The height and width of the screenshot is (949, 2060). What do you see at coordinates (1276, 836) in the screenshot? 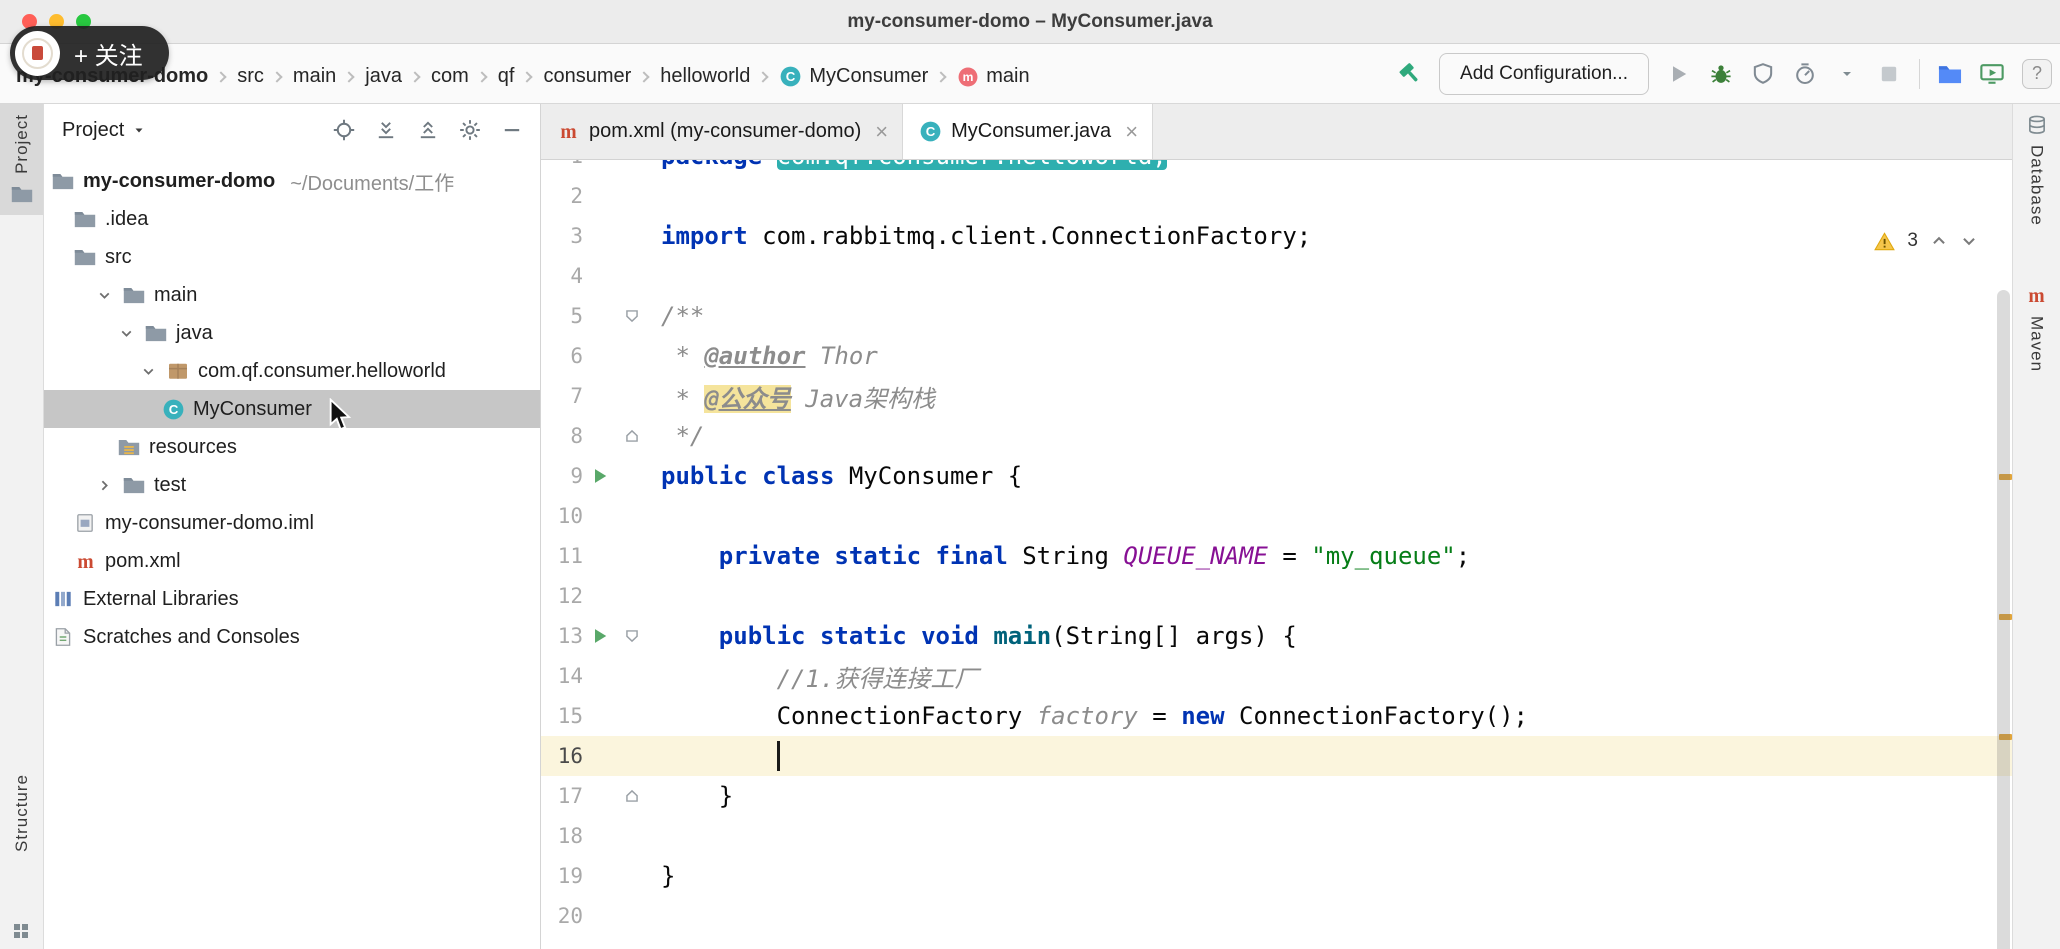
I see `code-line-18: 18` at bounding box center [1276, 836].